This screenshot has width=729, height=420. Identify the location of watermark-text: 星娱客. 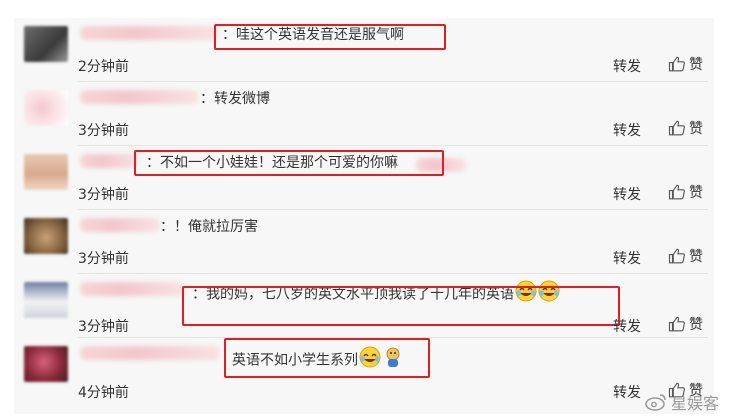
(694, 403).